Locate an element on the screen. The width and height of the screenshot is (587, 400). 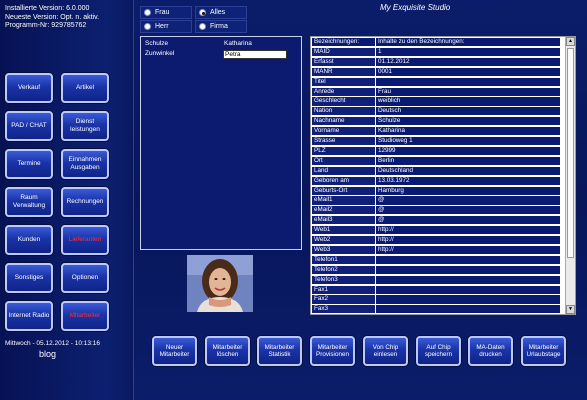
table-row: Telefon3 is located at coordinates (443, 280).